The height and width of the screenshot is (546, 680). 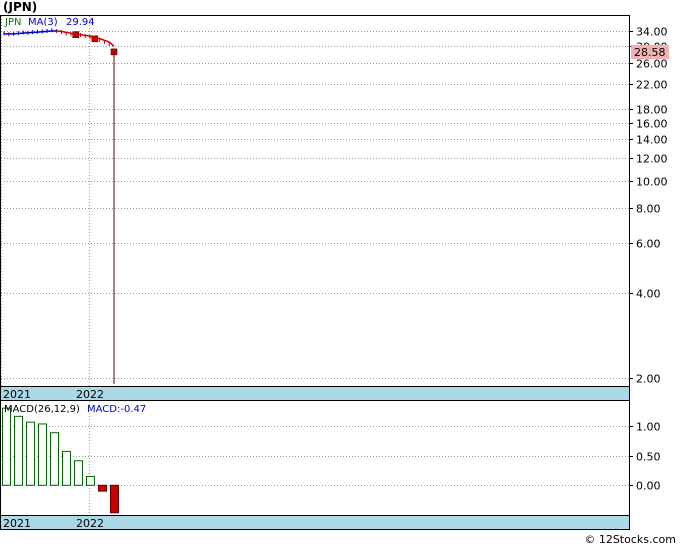 What do you see at coordinates (80, 22) in the screenshot?
I see `legend-ma-value: 29.94` at bounding box center [80, 22].